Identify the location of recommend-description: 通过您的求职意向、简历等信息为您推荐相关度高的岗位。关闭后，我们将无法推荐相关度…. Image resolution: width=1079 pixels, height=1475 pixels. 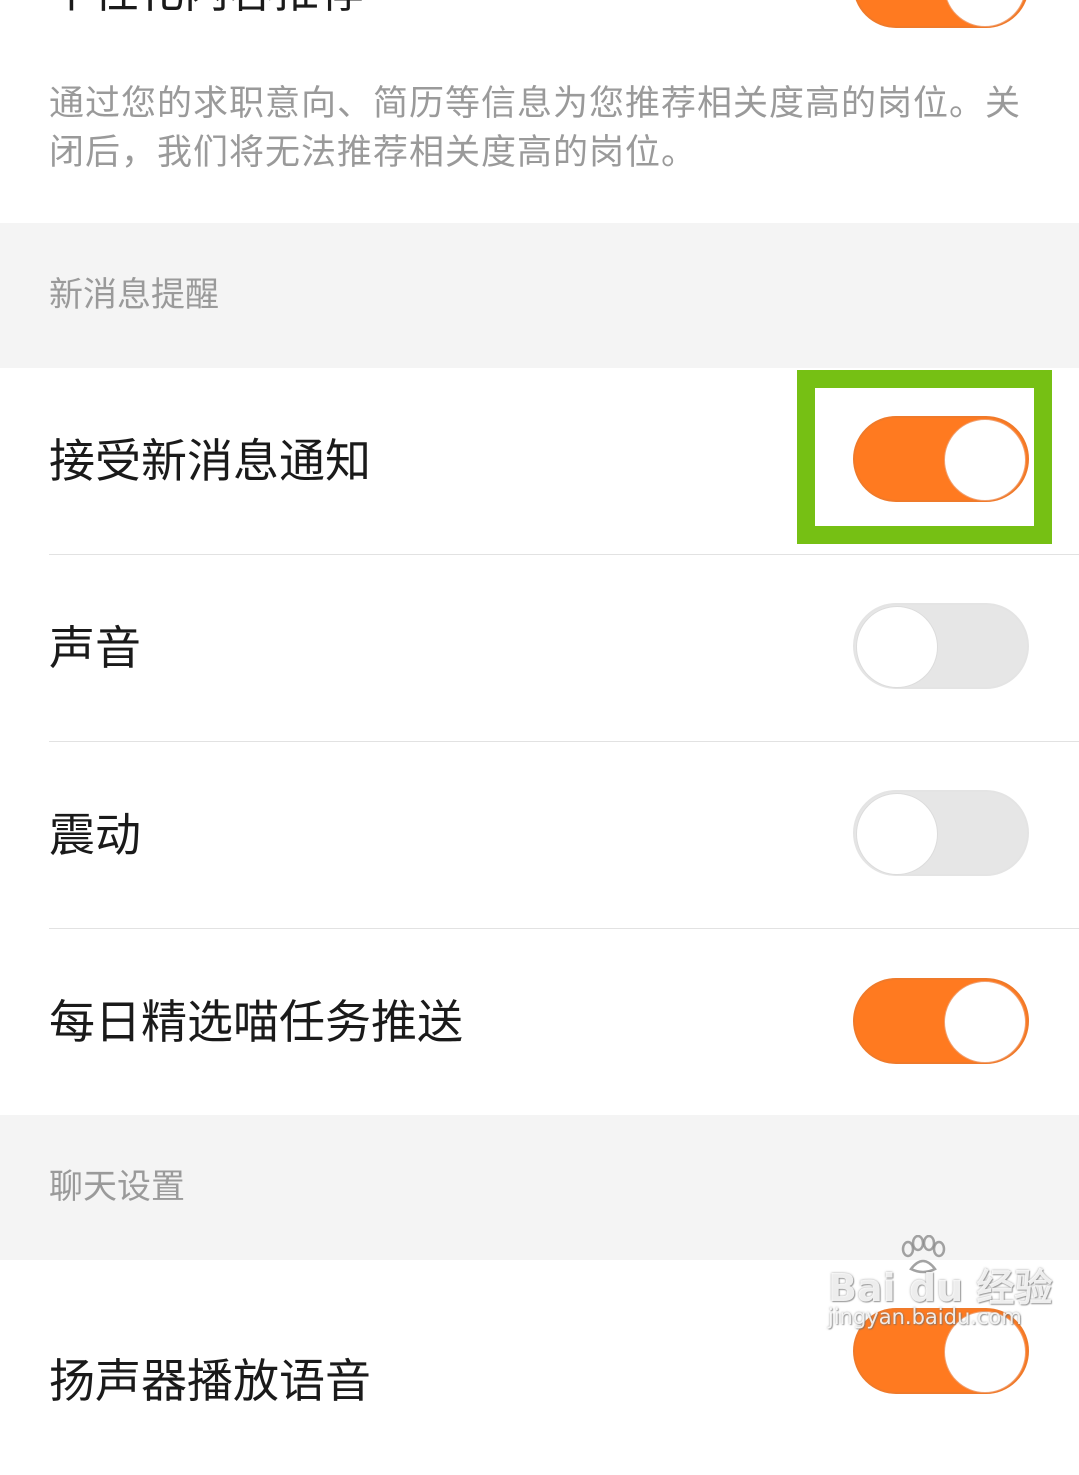
(535, 128).